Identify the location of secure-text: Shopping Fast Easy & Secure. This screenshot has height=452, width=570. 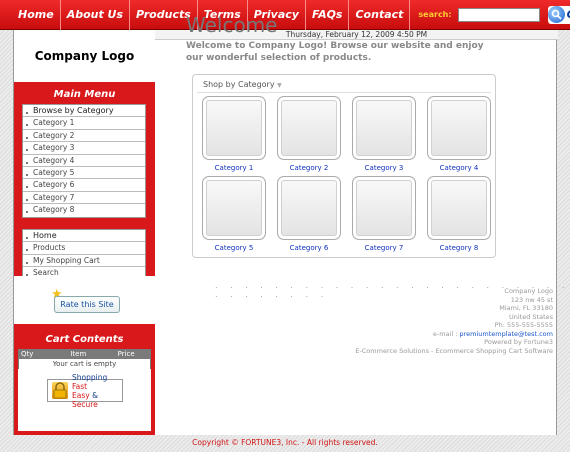
(90, 390).